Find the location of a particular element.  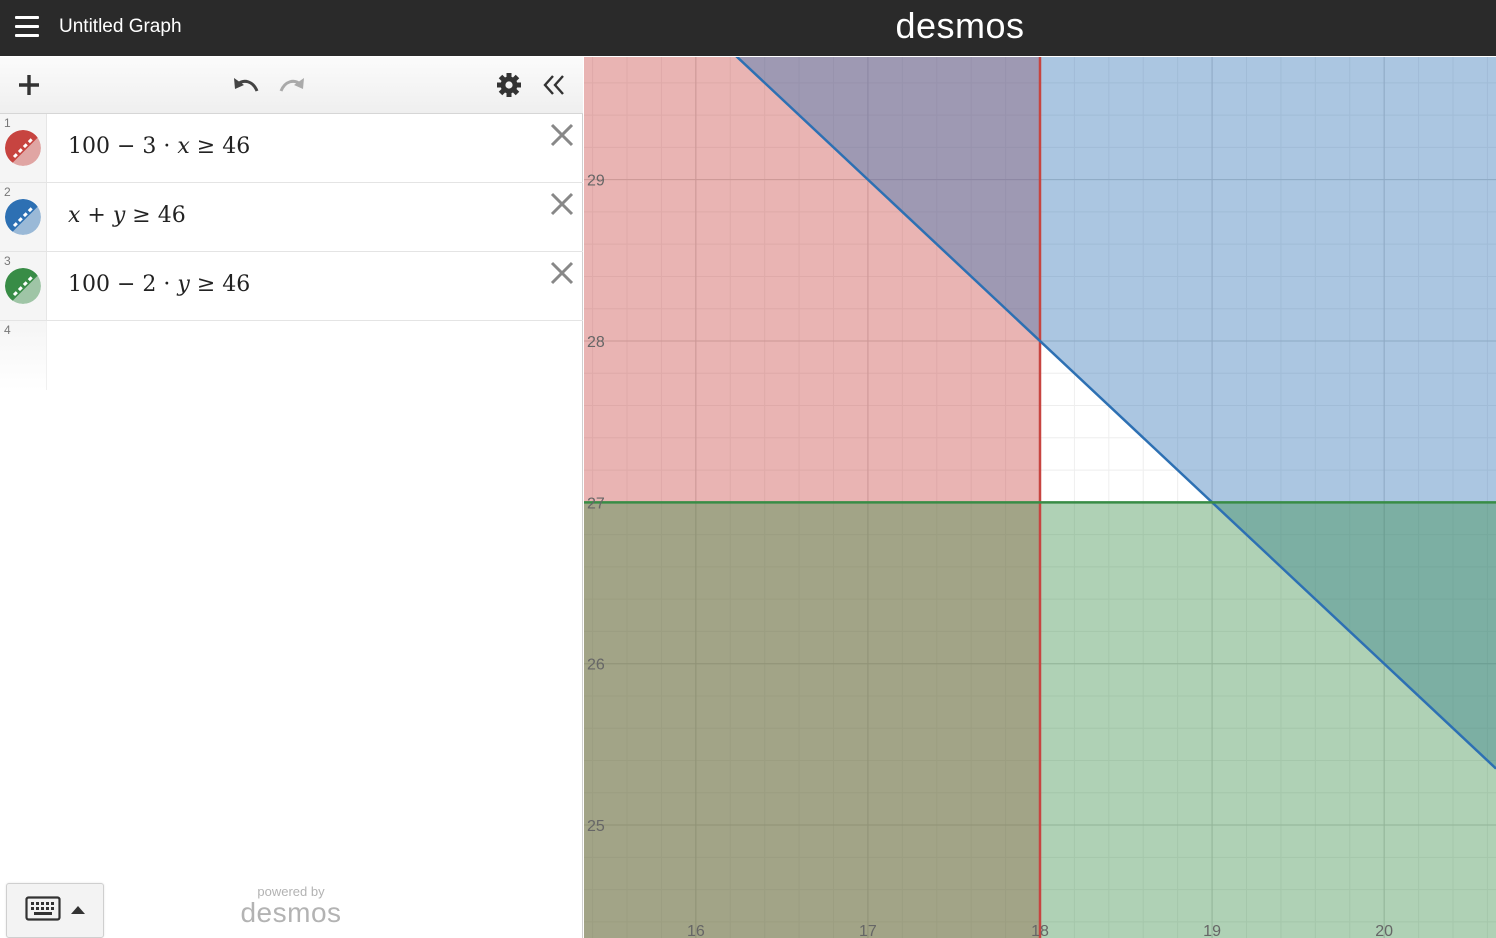

expression-input: x + y ≥ 46 is located at coordinates (127, 216).